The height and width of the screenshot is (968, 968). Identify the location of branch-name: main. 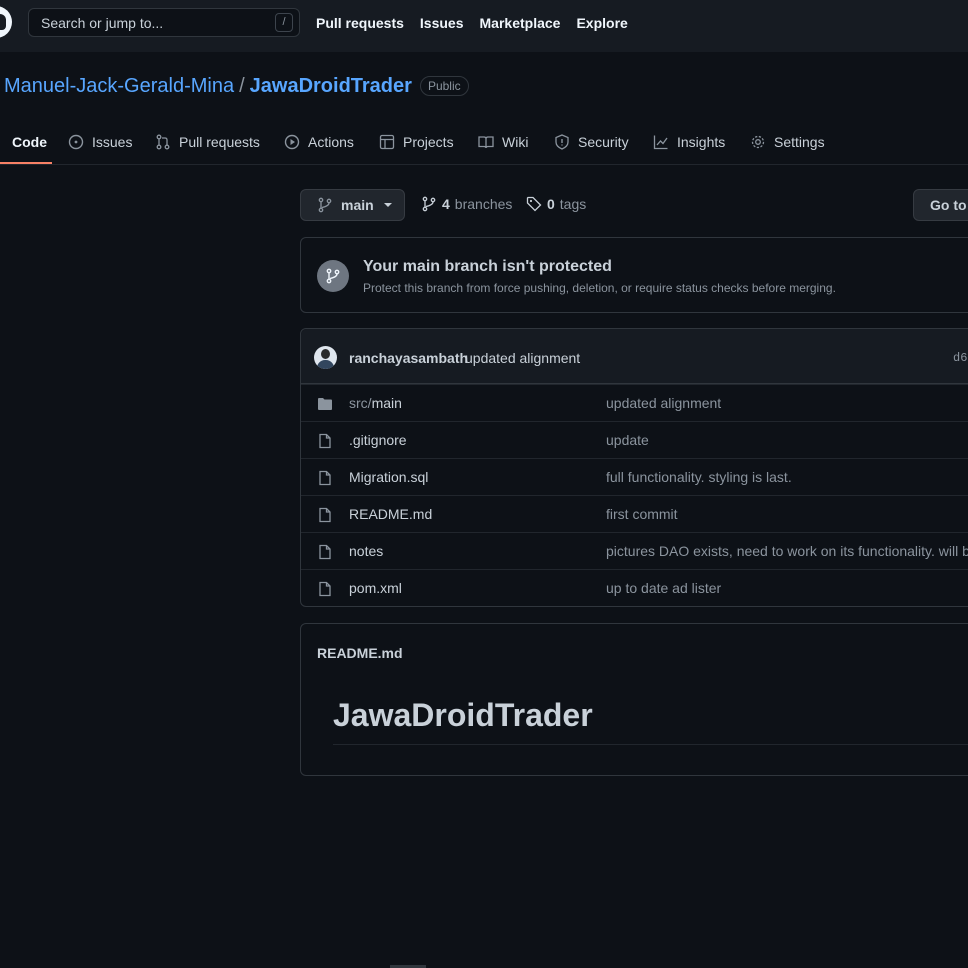
(357, 205).